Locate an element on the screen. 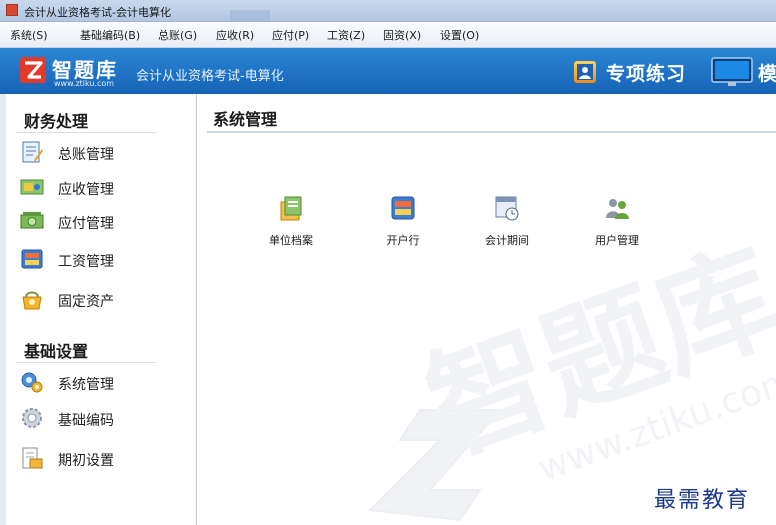 Image resolution: width=776 pixels, height=525 pixels. sidebar-item-system-management: 系统管理 is located at coordinates (105, 383).